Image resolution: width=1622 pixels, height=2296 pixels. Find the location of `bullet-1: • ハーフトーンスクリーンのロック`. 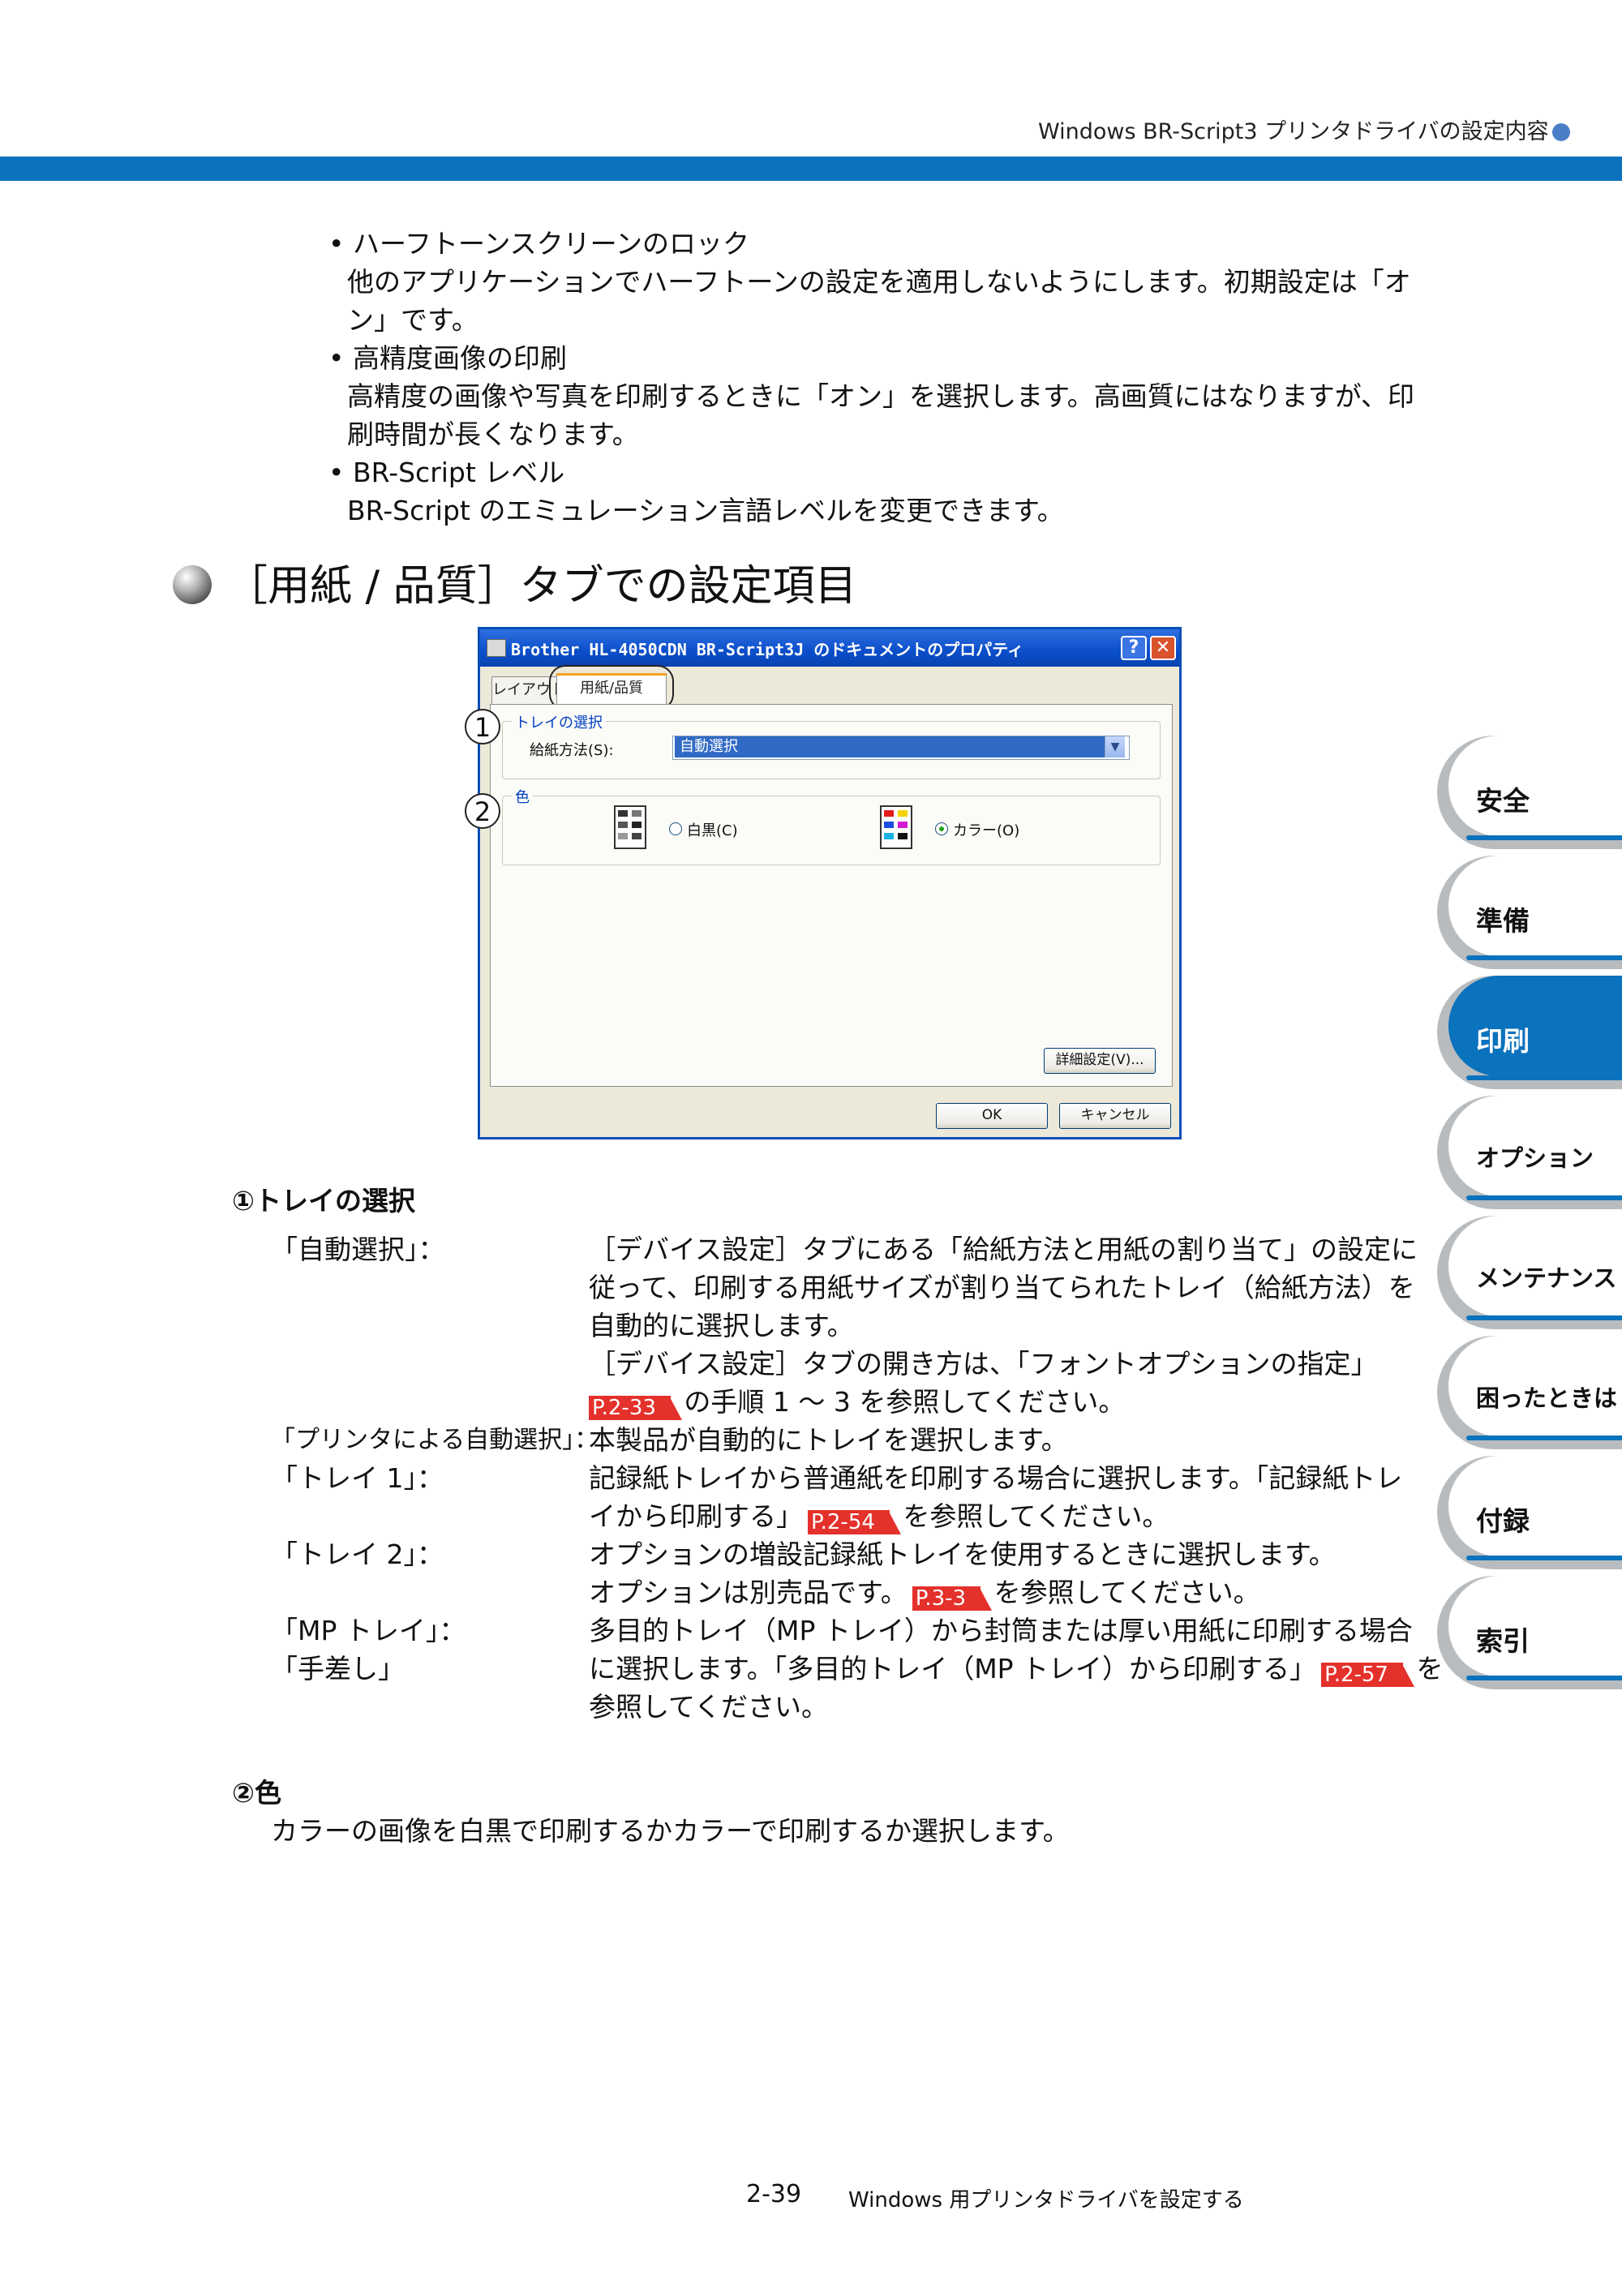

bullet-1: • ハーフトーンスクリーンのロック is located at coordinates (539, 244).